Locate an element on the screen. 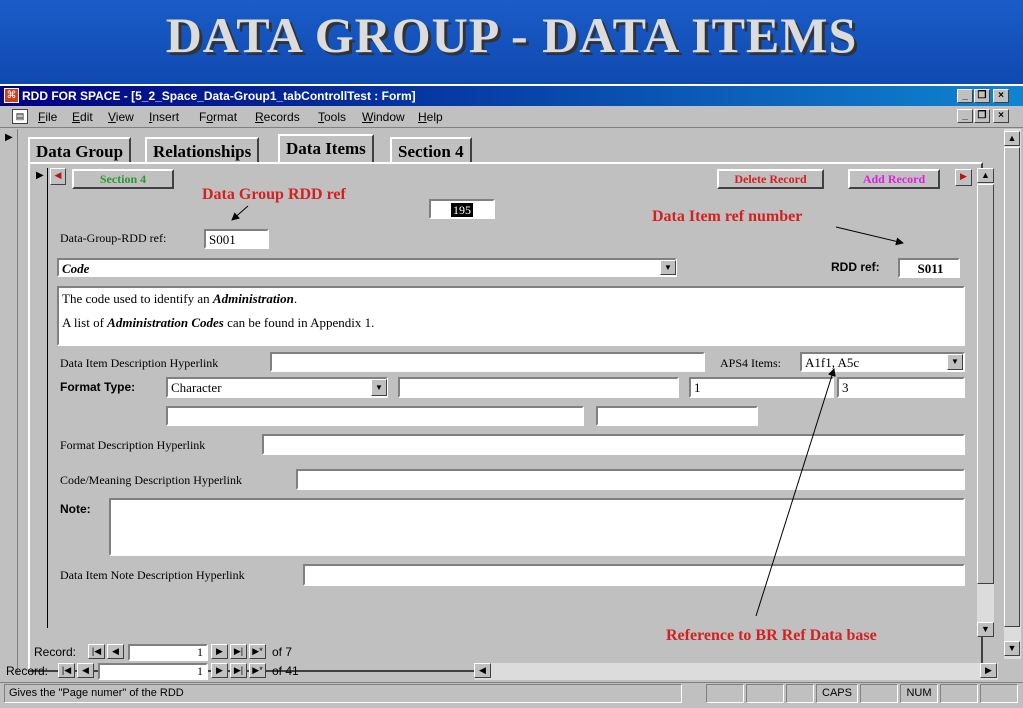  inner-vertical-scrollbar: ▲ ▼ is located at coordinates (985, 402).